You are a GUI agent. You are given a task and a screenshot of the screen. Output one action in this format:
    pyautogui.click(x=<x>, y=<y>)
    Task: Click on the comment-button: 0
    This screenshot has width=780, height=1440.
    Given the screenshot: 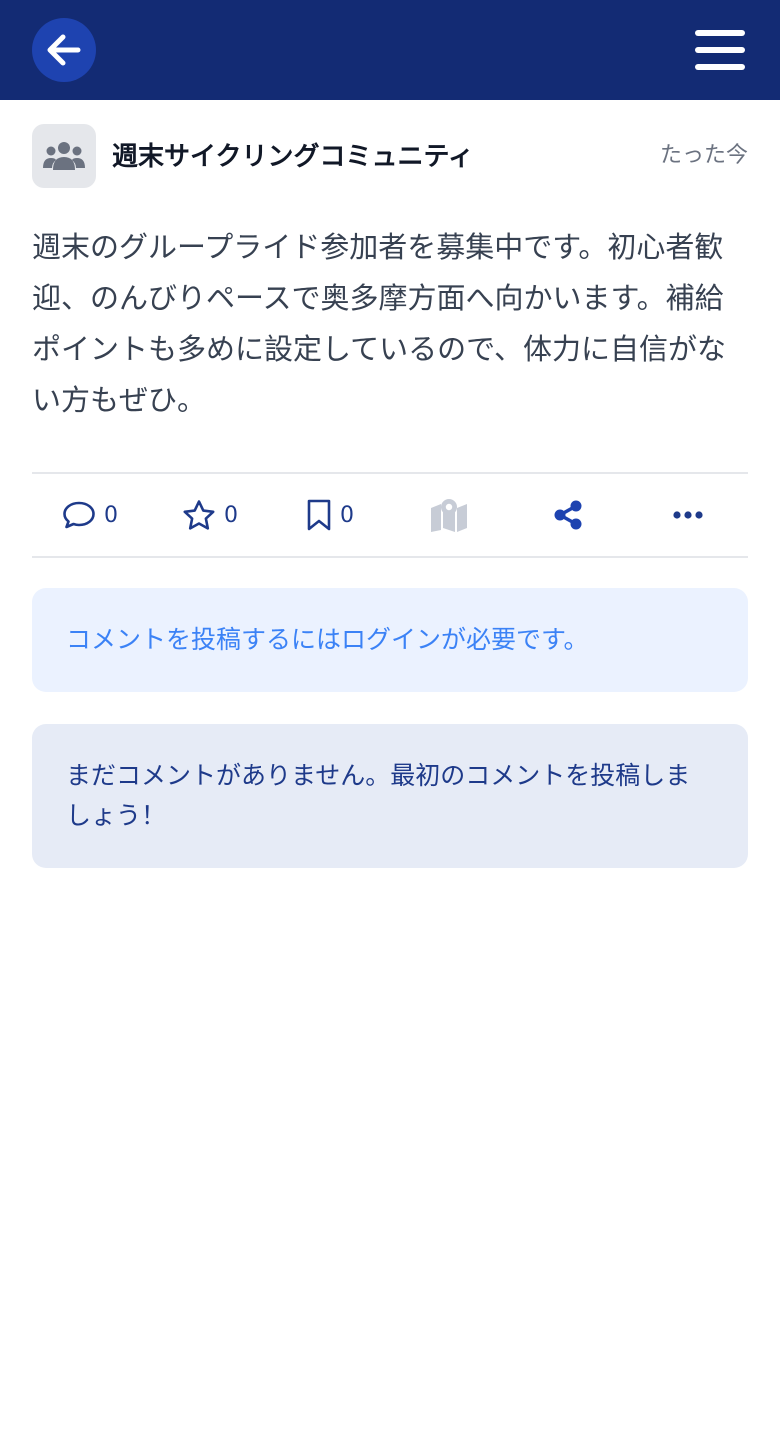 What is the action you would take?
    pyautogui.click(x=90, y=515)
    